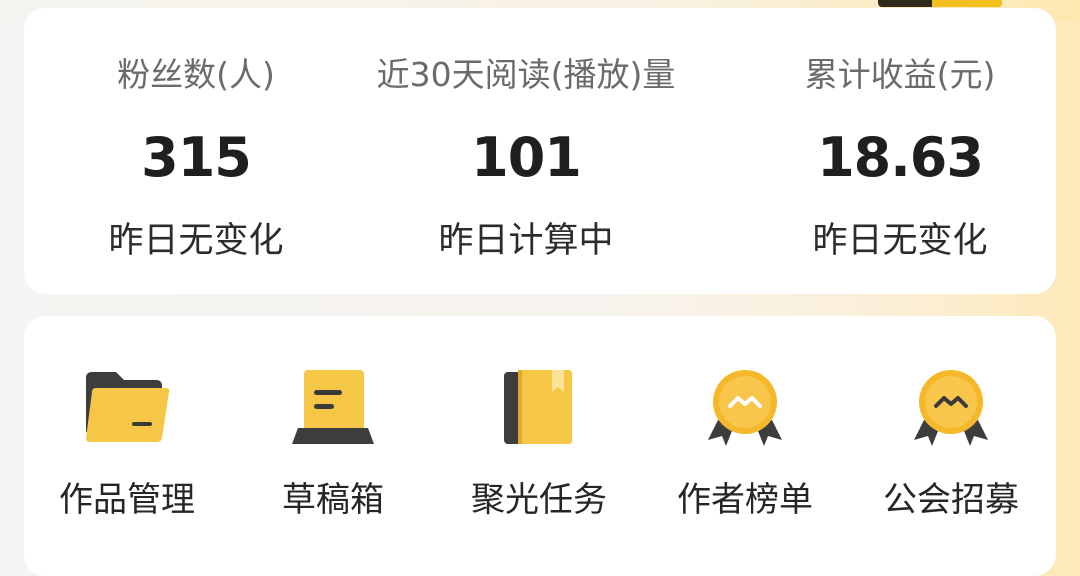 The image size is (1080, 576). Describe the element at coordinates (900, 74) in the screenshot. I see `stat-label: 累计收益(元)` at that location.